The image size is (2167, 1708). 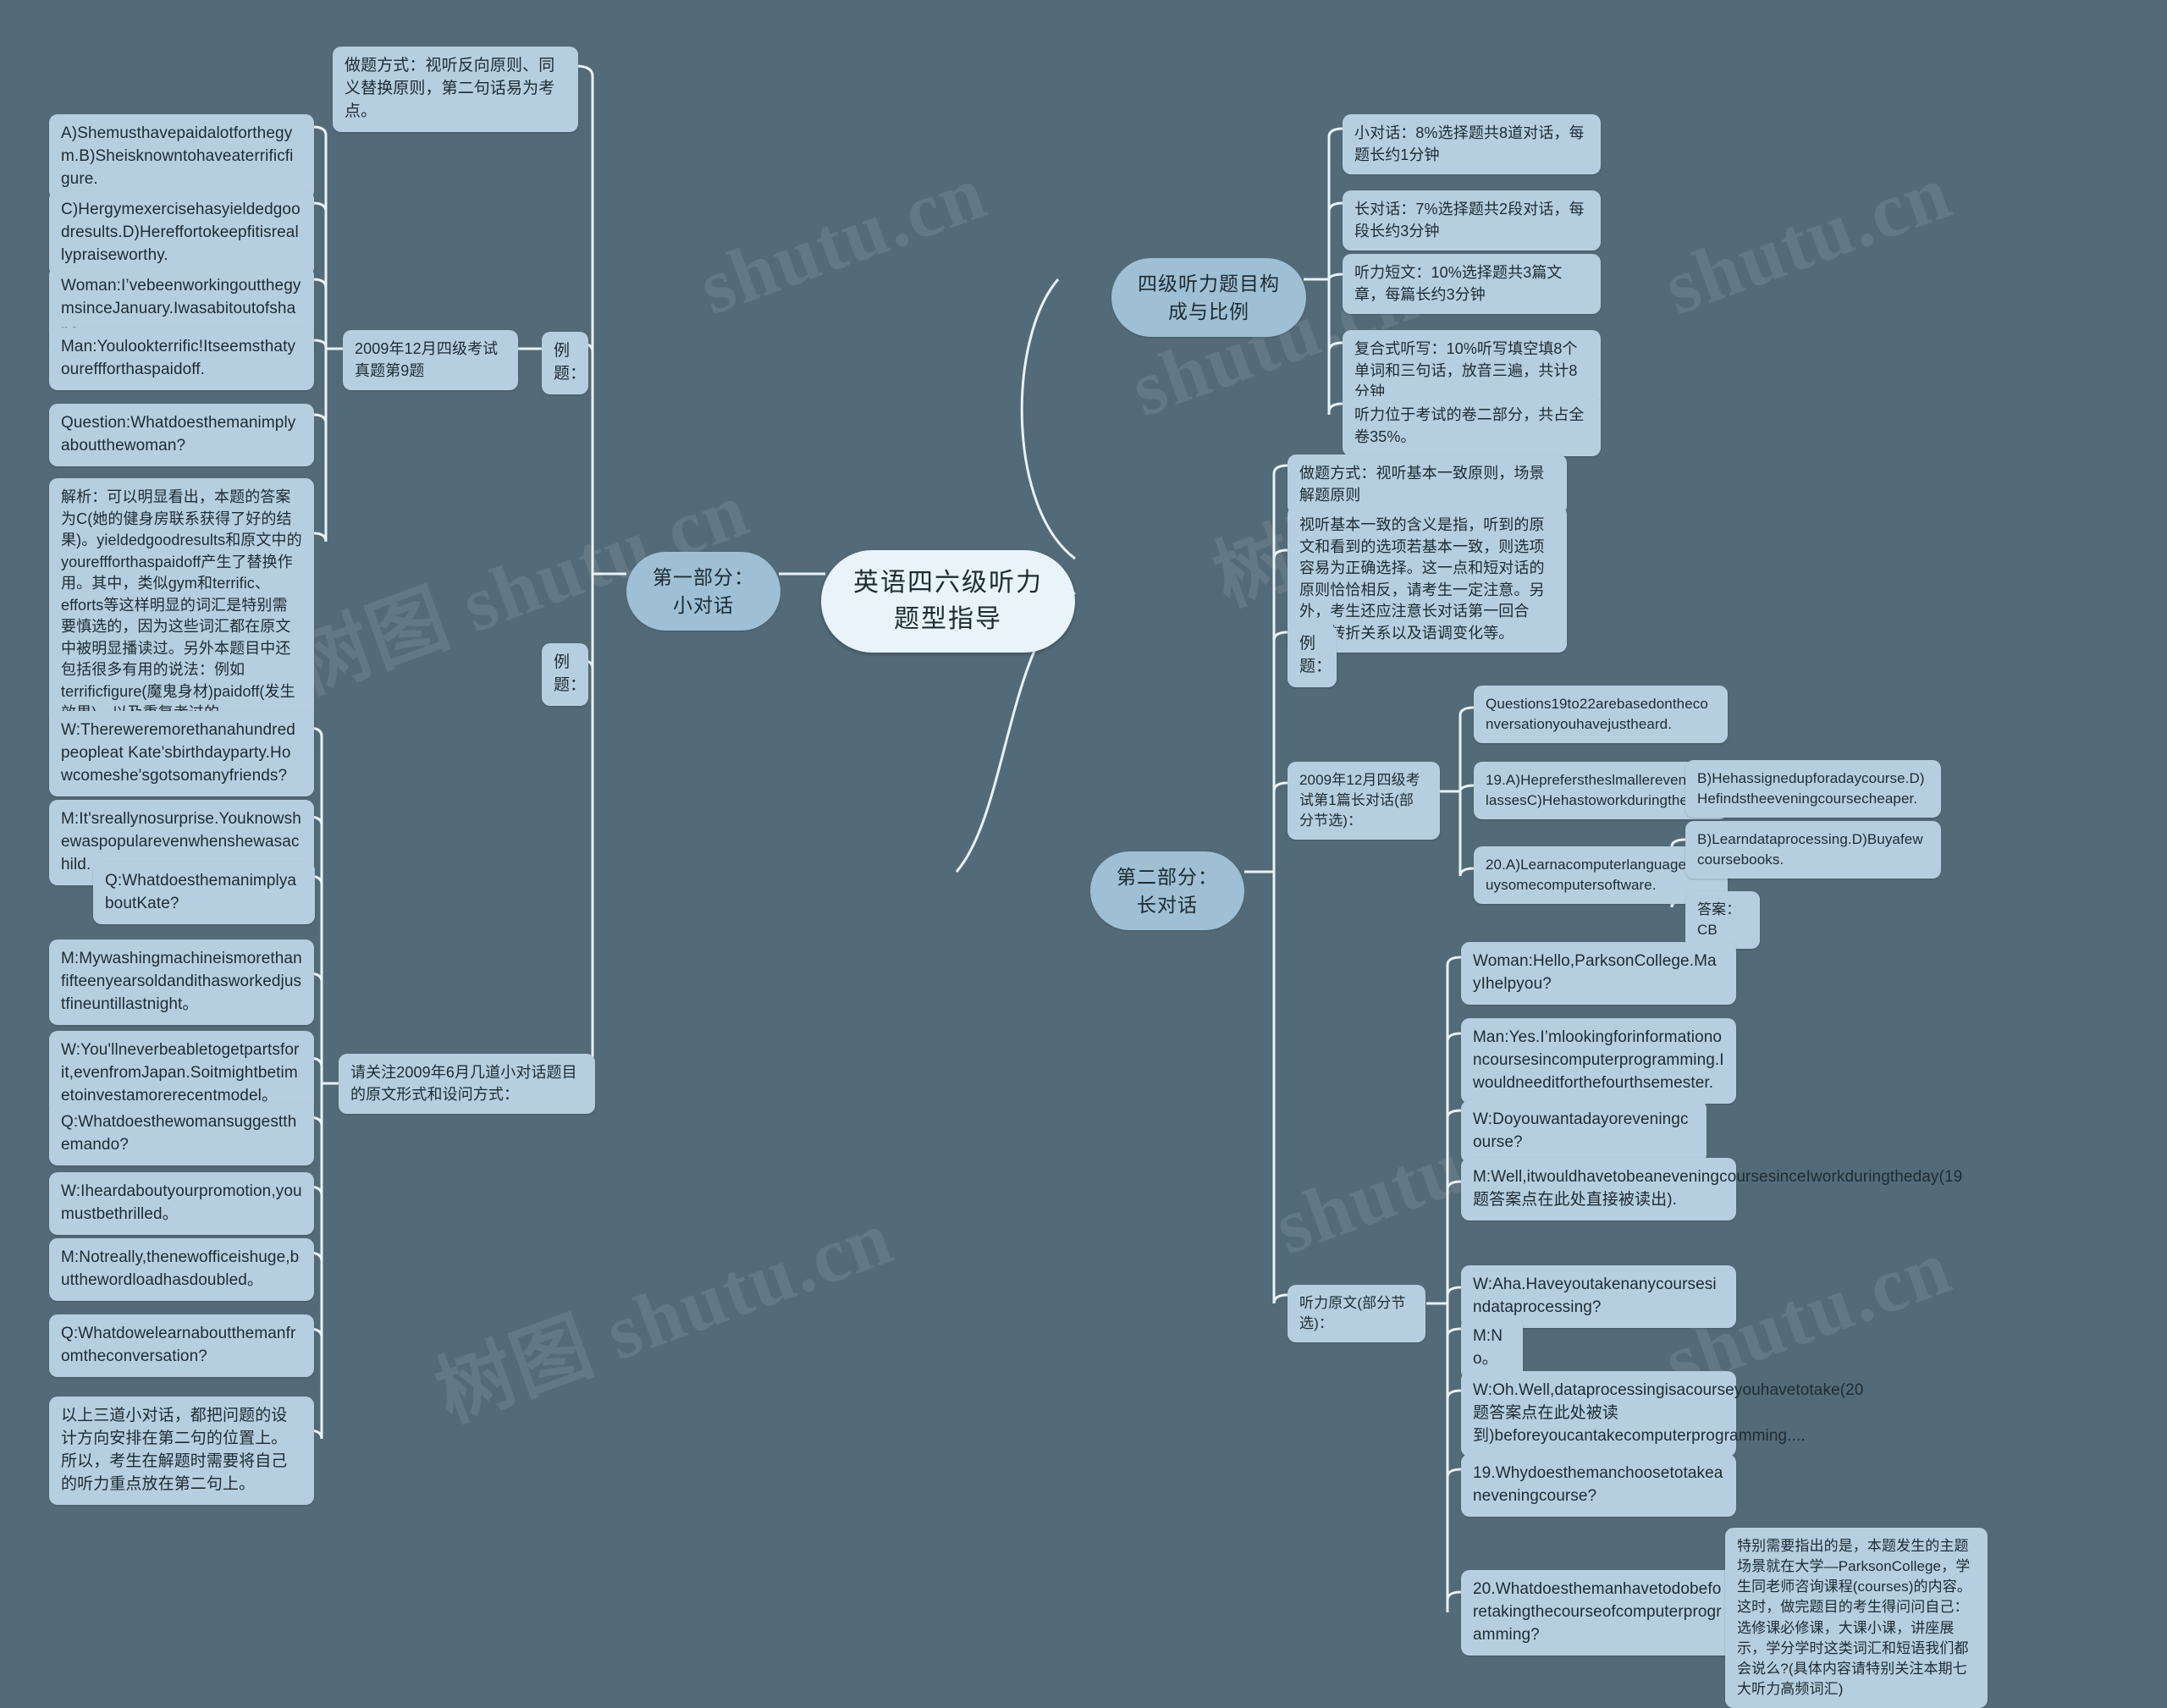 What do you see at coordinates (1208, 298) in the screenshot?
I see `branch-structure: 四级听力题目构成与比例` at bounding box center [1208, 298].